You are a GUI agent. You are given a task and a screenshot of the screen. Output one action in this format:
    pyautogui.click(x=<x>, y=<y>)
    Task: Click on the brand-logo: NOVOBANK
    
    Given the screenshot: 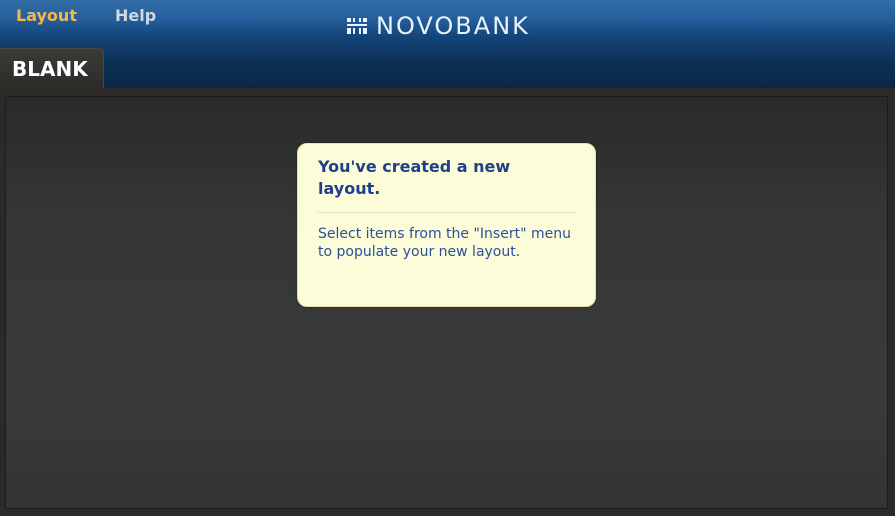 What is the action you would take?
    pyautogui.click(x=438, y=26)
    